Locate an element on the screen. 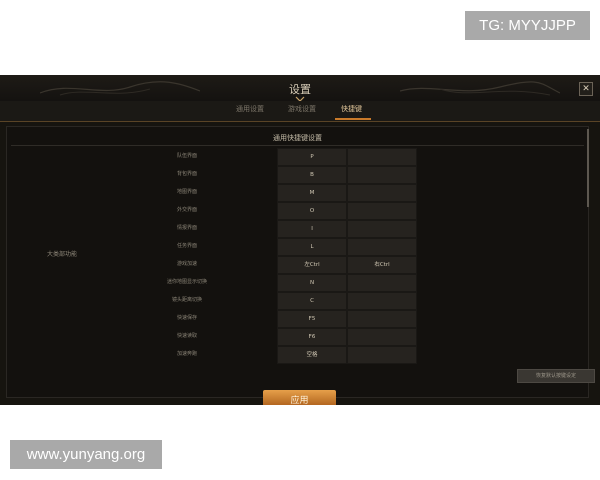  reset-defaults-button: 恢复默认按键设定 is located at coordinates (556, 376).